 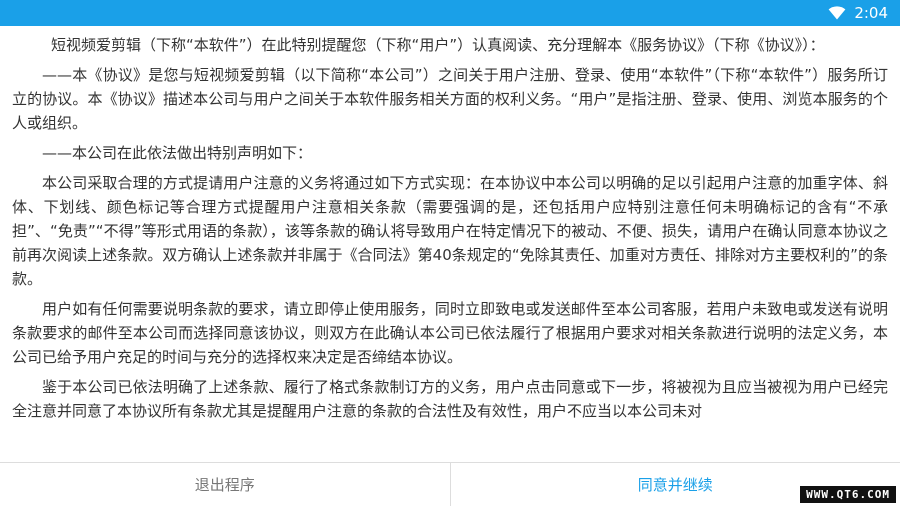 I want to click on wifi-icon, so click(x=837, y=13).